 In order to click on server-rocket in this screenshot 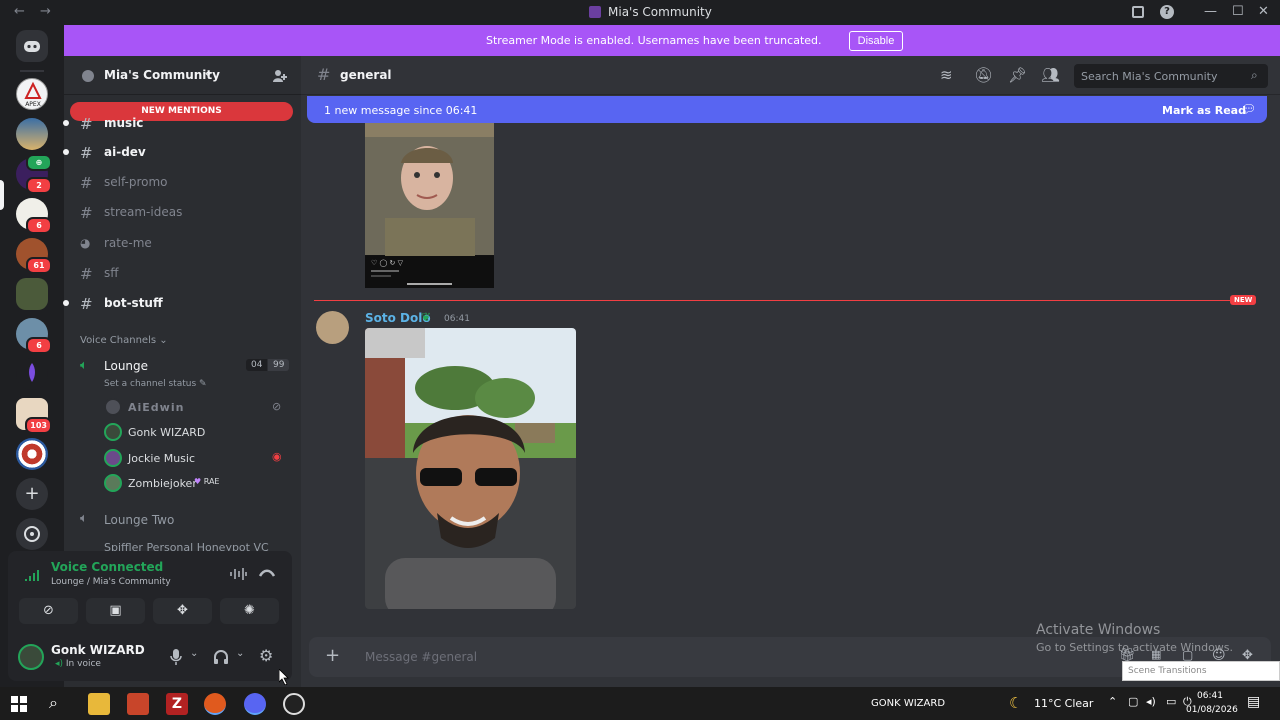, I will do `click(32, 374)`.